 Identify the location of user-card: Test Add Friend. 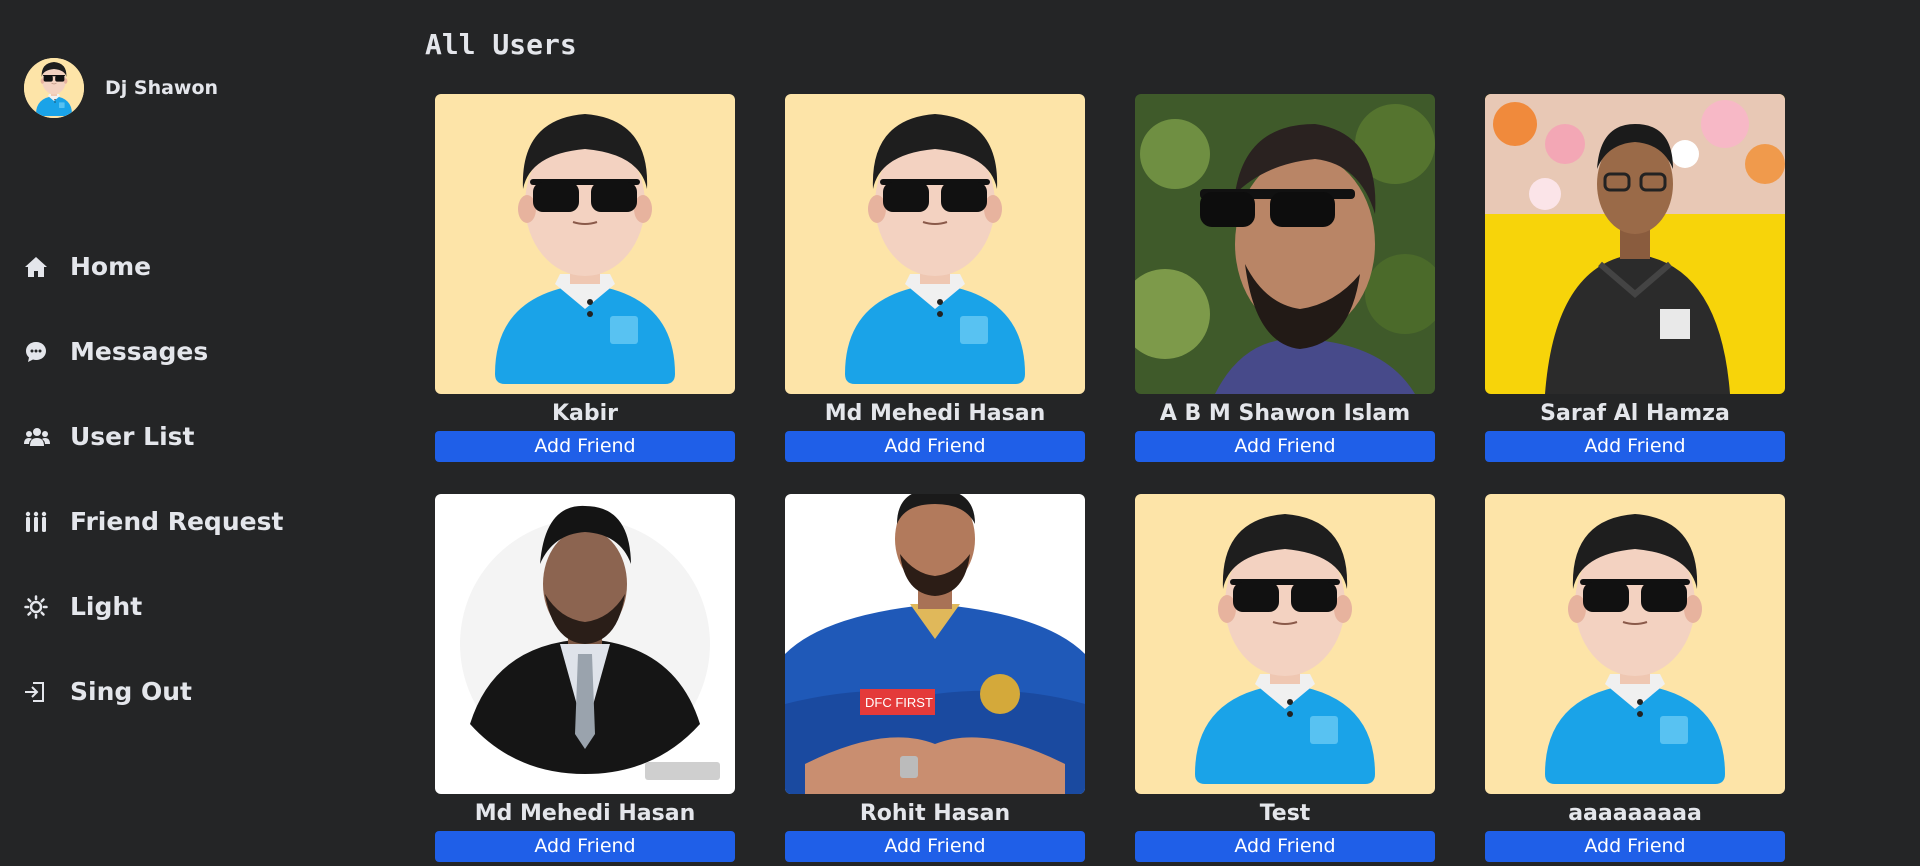
(1285, 678).